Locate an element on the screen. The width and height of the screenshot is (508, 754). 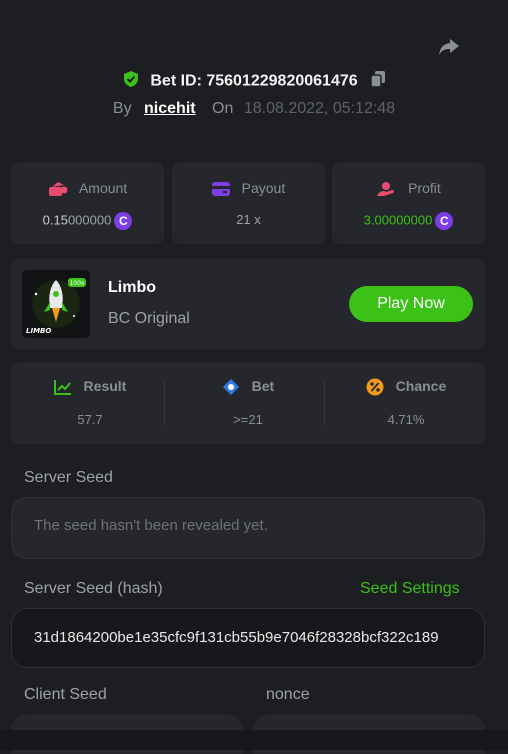
copy-icon is located at coordinates (378, 81).